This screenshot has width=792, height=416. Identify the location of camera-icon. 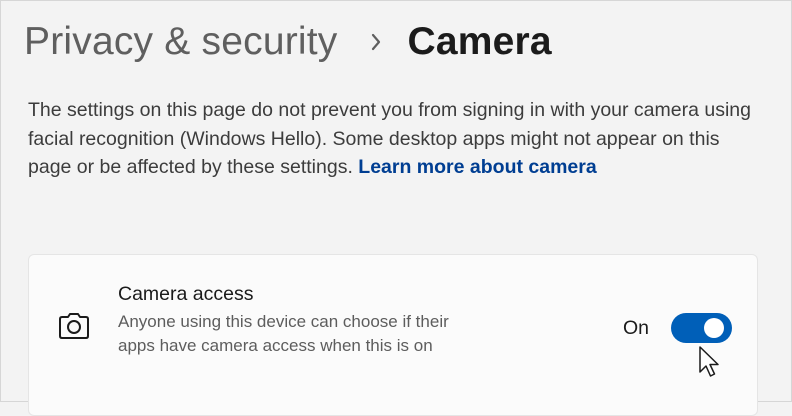
(74, 326).